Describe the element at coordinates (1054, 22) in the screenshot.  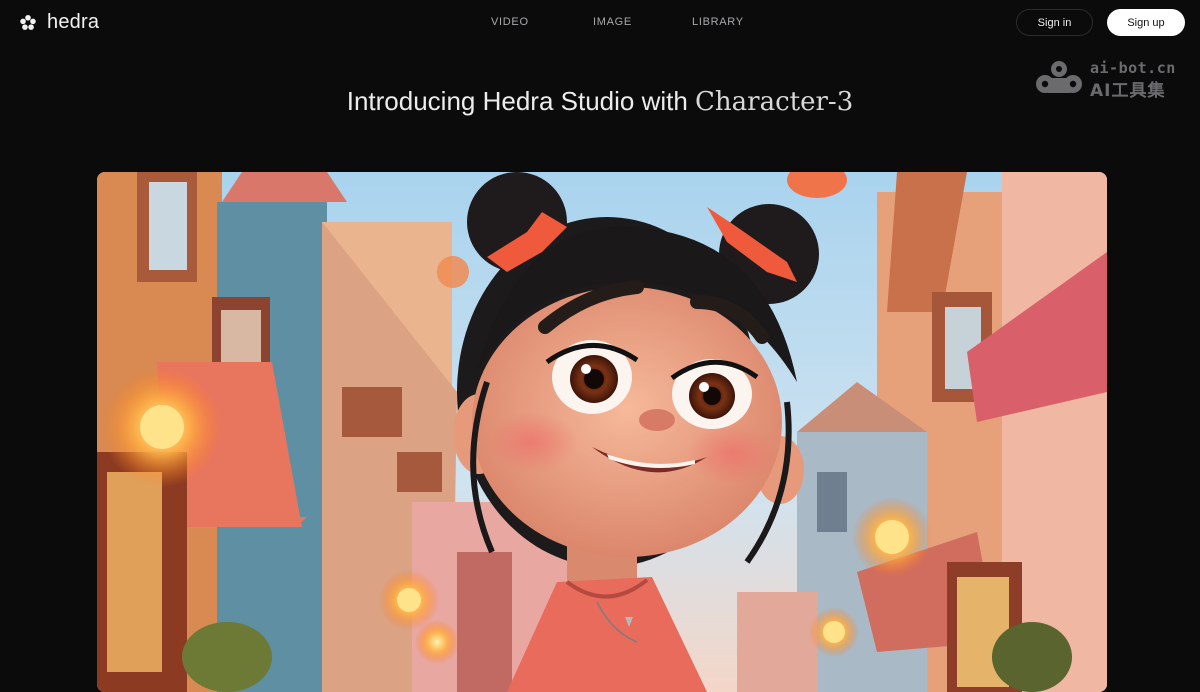
I see `sign-in-button: Sign in` at that location.